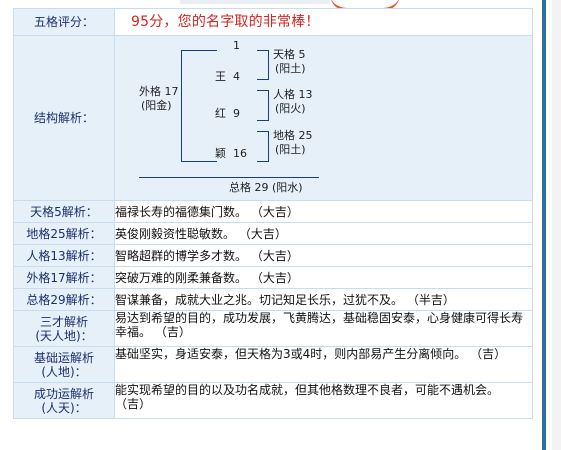  Describe the element at coordinates (64, 371) in the screenshot. I see `analysis-label-line2: (人地)：` at that location.